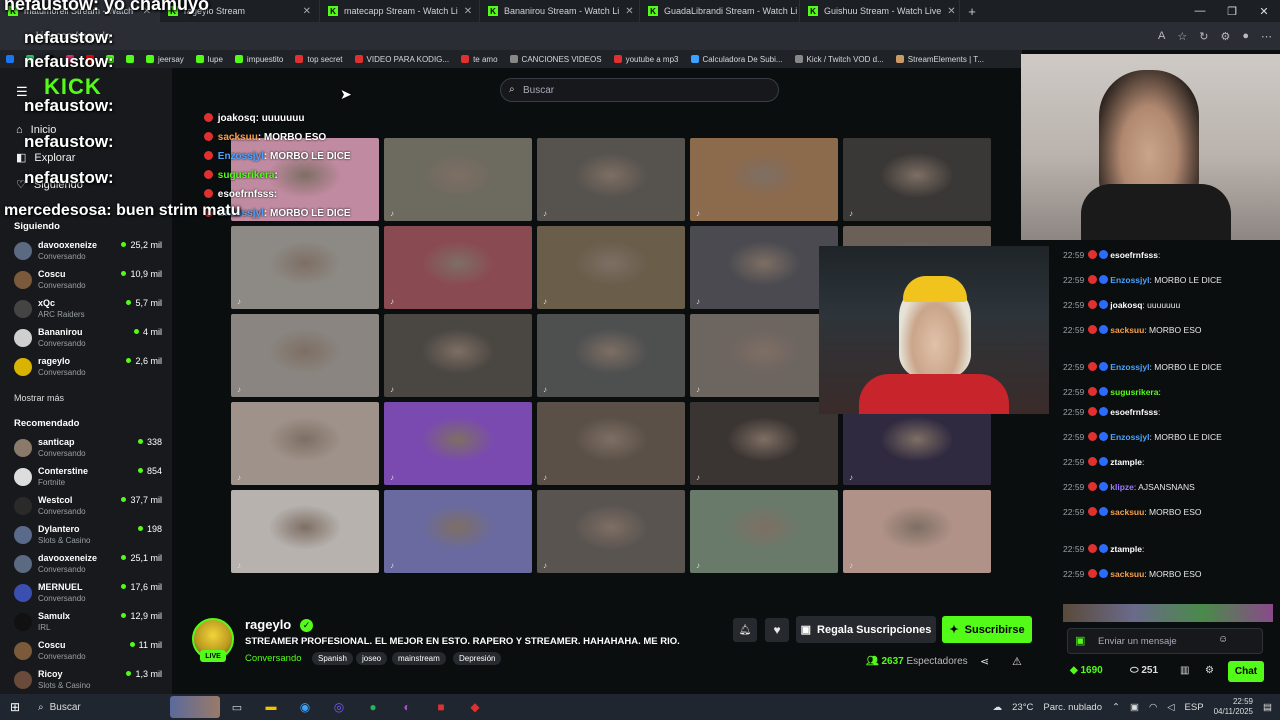 The image size is (1280, 720). What do you see at coordinates (400, 11) in the screenshot?
I see `browser-tab: Kmatecapp Stream - Watch Li ✕` at bounding box center [400, 11].